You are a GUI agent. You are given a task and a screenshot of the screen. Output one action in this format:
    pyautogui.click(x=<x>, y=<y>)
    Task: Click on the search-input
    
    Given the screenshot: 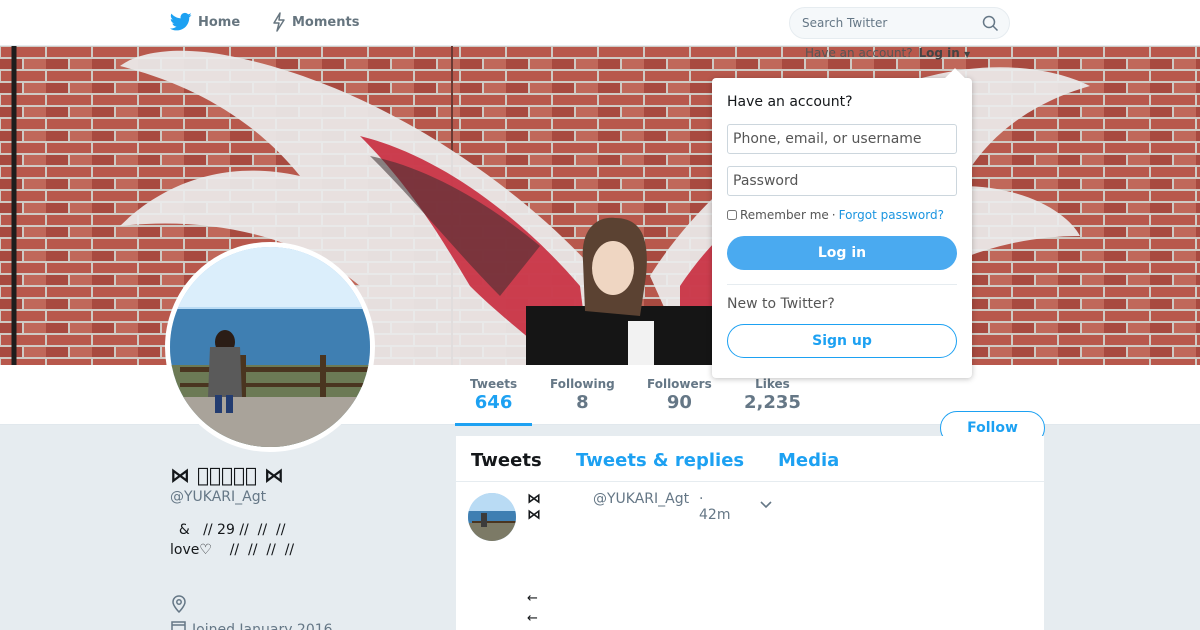 What is the action you would take?
    pyautogui.click(x=880, y=23)
    